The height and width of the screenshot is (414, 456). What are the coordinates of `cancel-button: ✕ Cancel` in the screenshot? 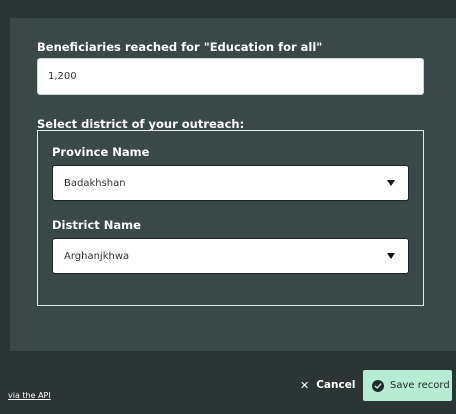 It's located at (327, 385).